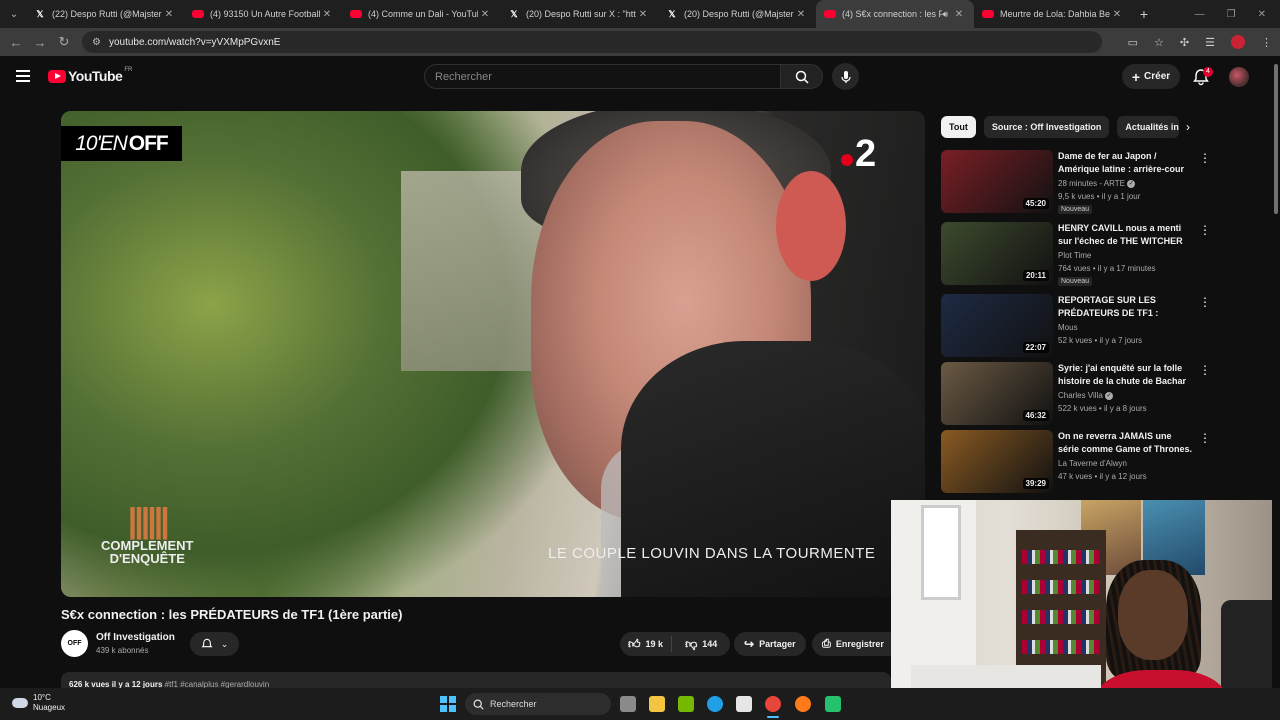 Image resolution: width=1280 pixels, height=720 pixels. I want to click on browser-tab: Meurtre de Lola: Dahbia Benk...✕, so click(1053, 14).